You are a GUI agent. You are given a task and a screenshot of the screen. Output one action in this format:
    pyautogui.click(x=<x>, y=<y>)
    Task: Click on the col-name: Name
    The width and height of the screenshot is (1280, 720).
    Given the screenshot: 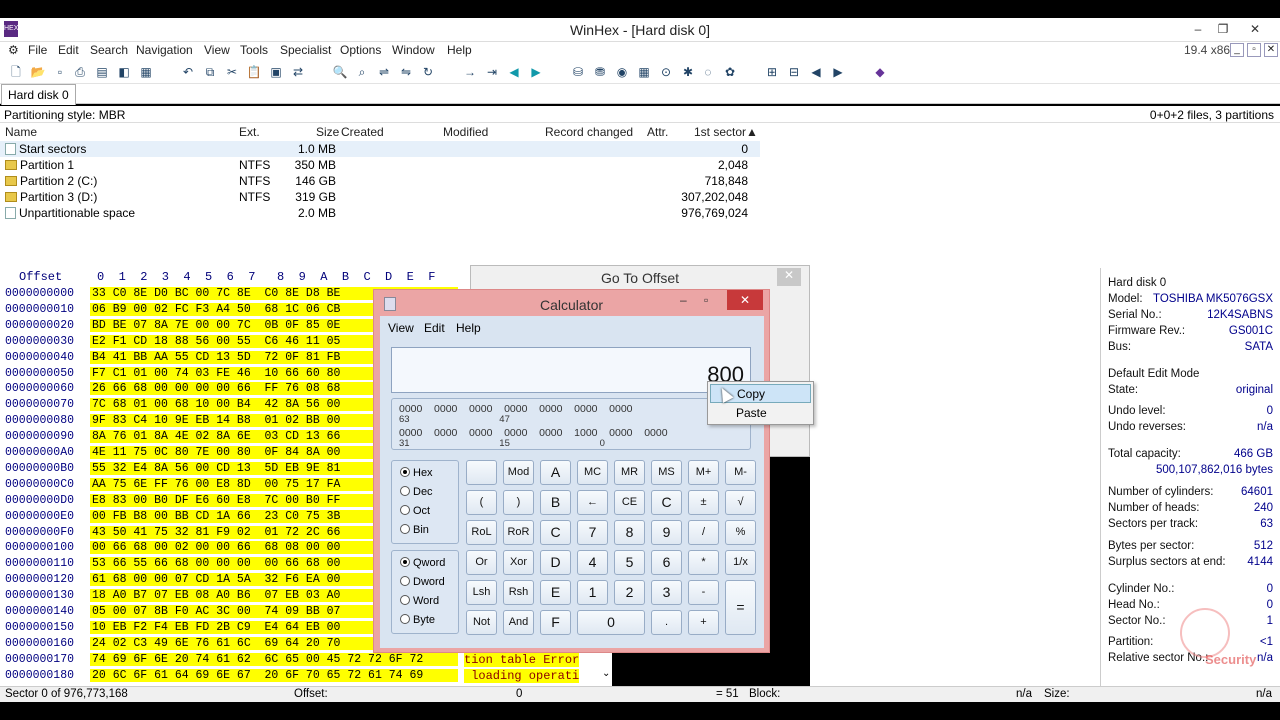 What is the action you would take?
    pyautogui.click(x=21, y=132)
    